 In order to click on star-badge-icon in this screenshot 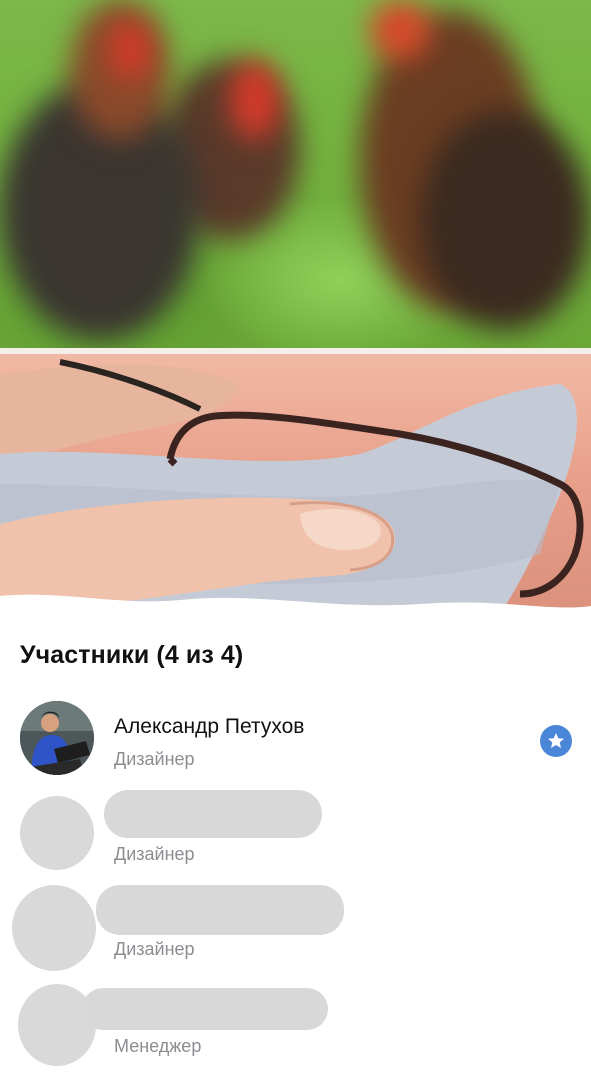, I will do `click(556, 740)`.